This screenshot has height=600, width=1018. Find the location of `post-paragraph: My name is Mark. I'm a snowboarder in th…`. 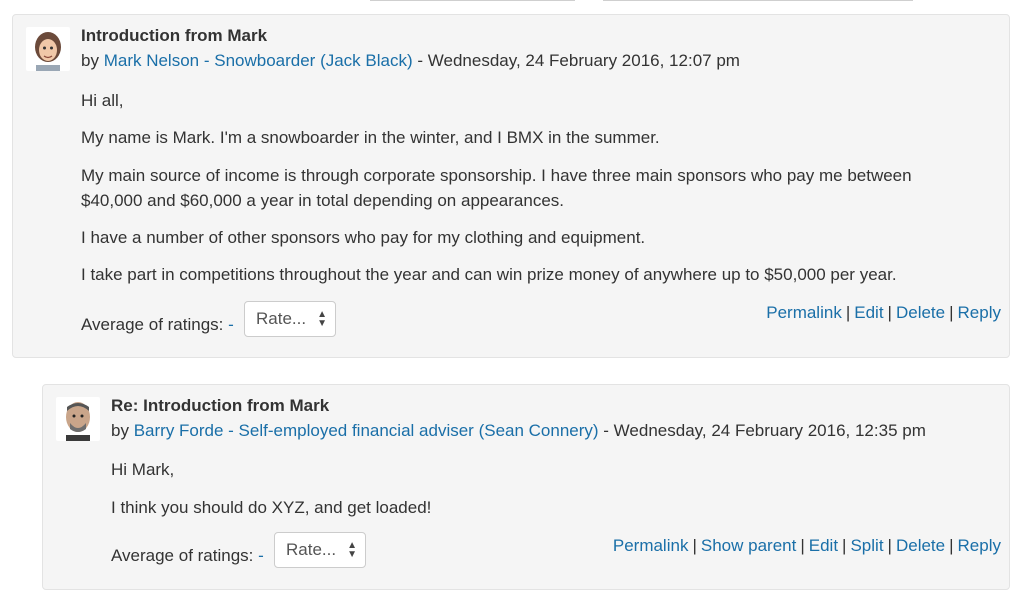

post-paragraph: My name is Mark. I'm a snowboarder in th… is located at coordinates (370, 137).